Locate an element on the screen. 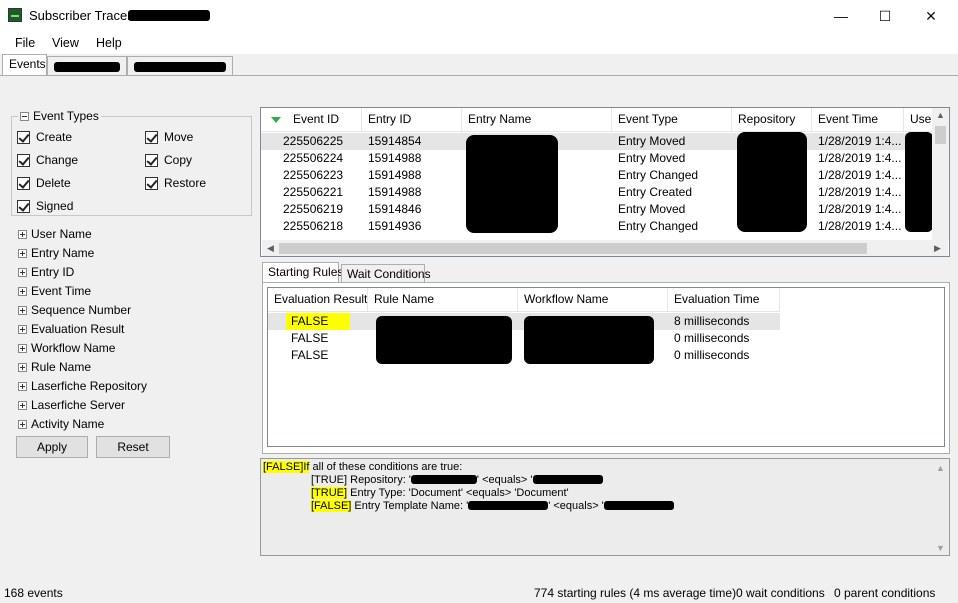 The height and width of the screenshot is (603, 958). filter-activity-name: Activity Name is located at coordinates (61, 424).